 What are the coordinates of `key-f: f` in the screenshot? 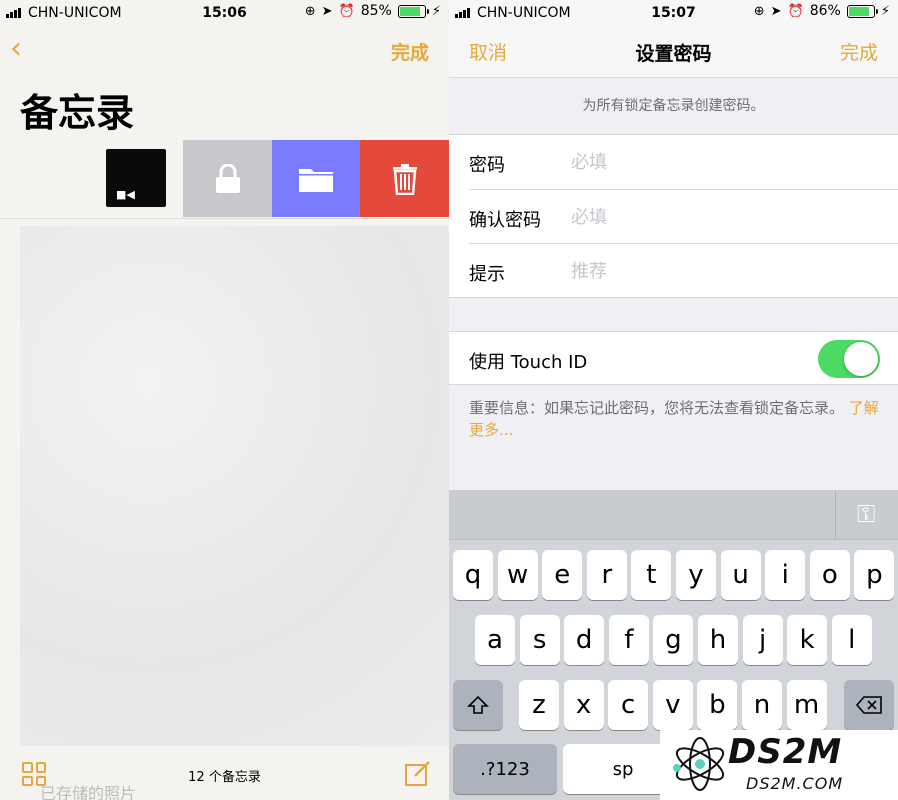 It's located at (628, 640).